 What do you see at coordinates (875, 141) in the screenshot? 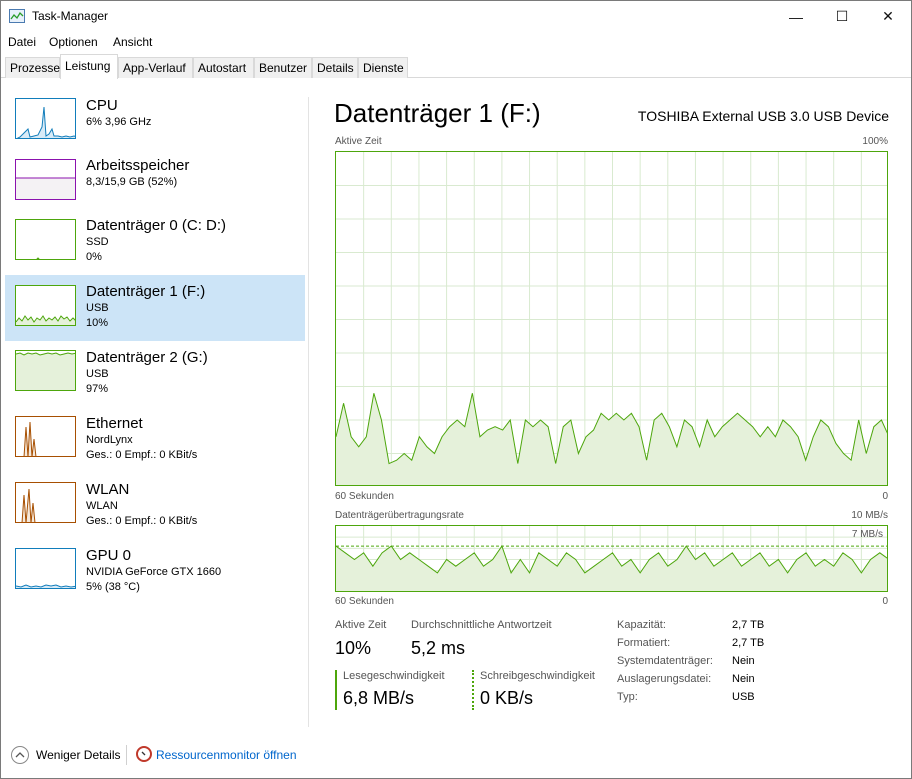
I see `graph1-max: 100%` at bounding box center [875, 141].